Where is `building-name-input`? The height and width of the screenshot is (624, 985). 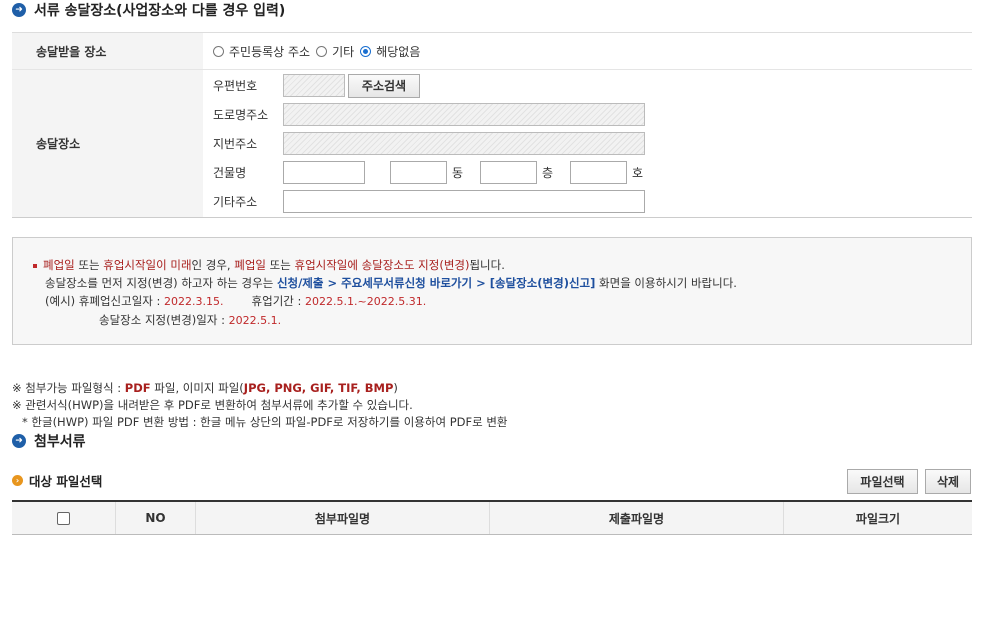
building-name-input is located at coordinates (324, 172).